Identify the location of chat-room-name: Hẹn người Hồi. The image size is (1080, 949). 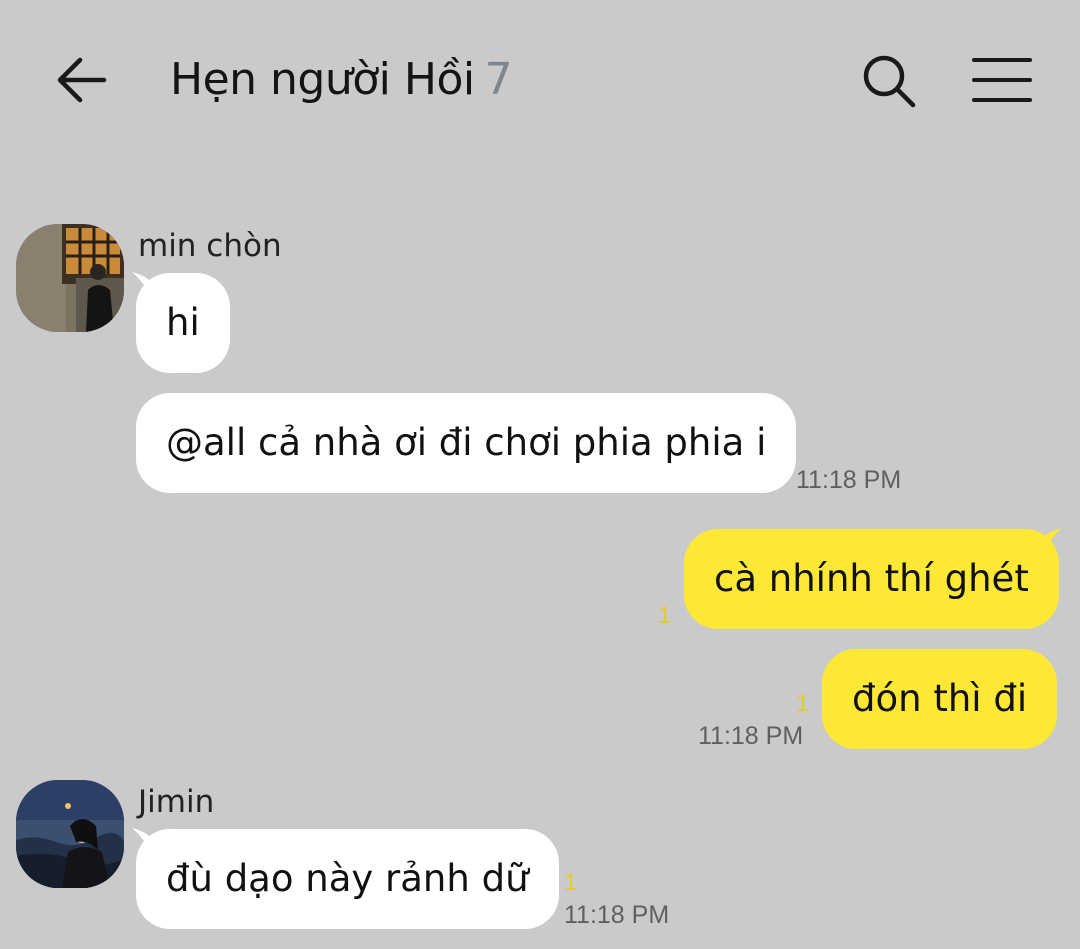
(322, 79).